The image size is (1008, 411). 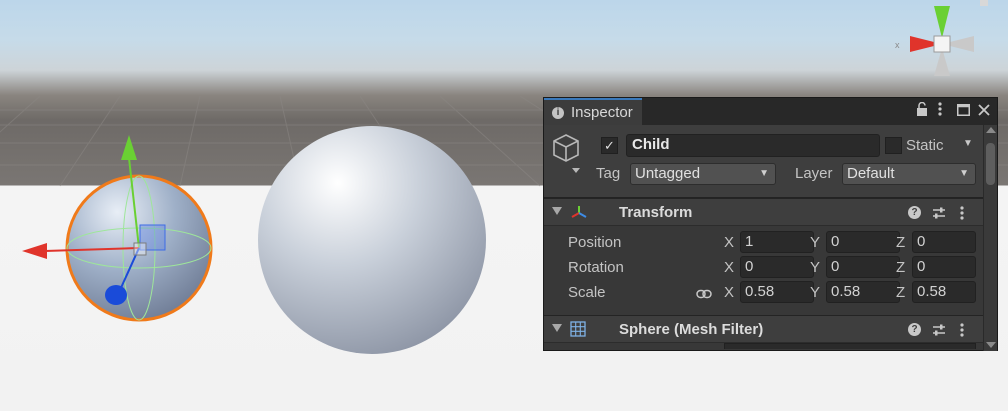 What do you see at coordinates (863, 242) in the screenshot?
I see `position-y-field: 0` at bounding box center [863, 242].